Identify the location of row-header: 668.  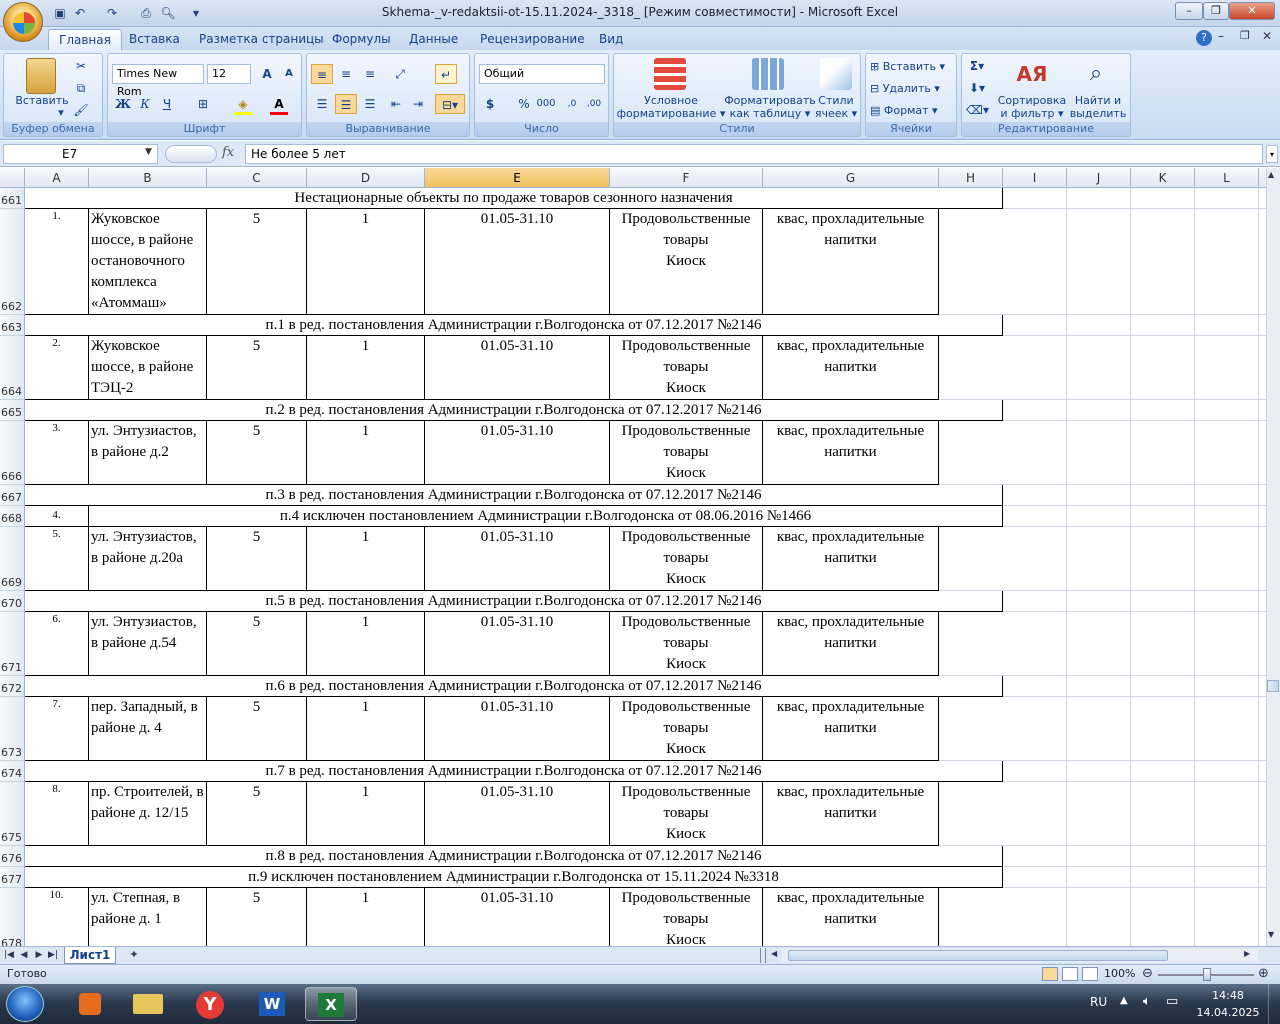
(12, 516).